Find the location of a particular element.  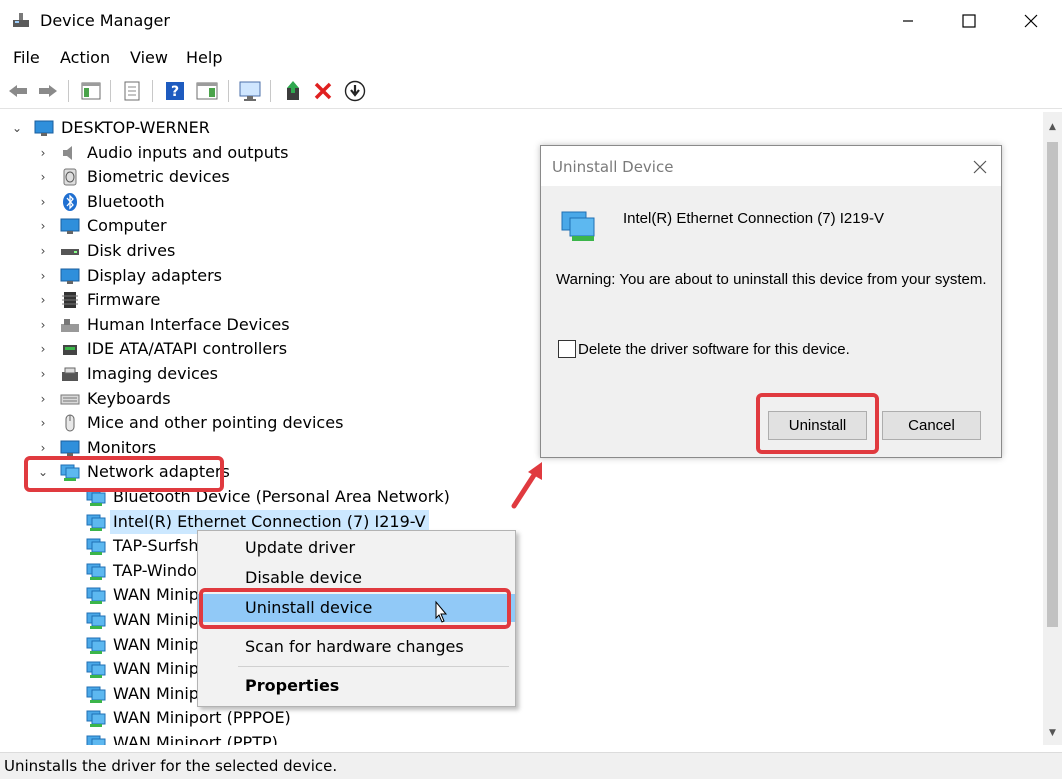

device-manager-icon is located at coordinates (21, 20).